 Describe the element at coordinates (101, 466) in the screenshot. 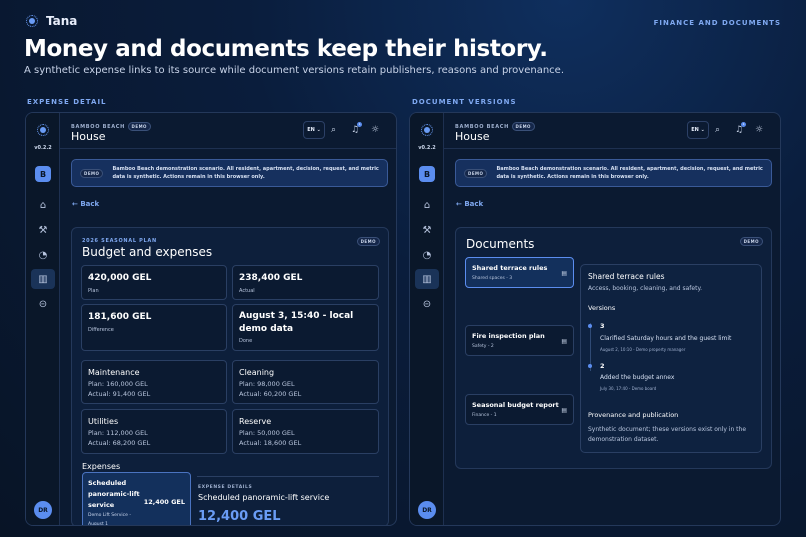

I see `expenses-label: Expenses` at that location.